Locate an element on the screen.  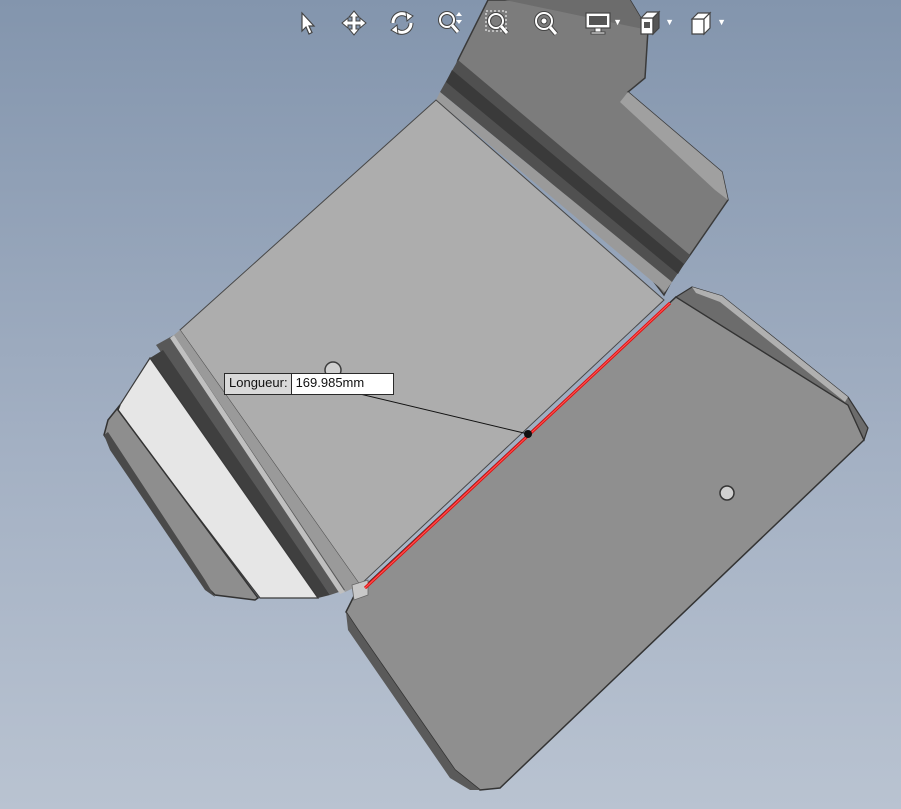
pan-move-icon is located at coordinates (354, 23).